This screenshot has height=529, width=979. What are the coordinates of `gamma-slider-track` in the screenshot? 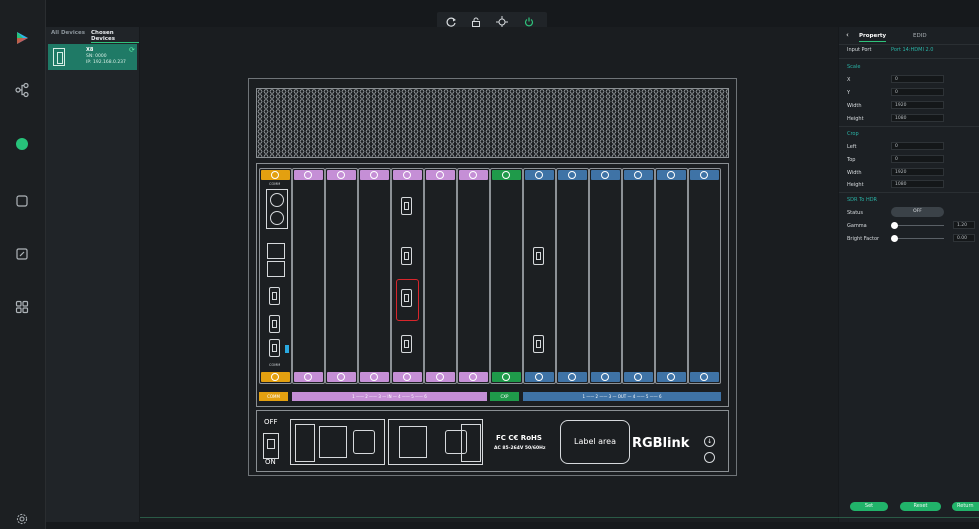 It's located at (917, 225).